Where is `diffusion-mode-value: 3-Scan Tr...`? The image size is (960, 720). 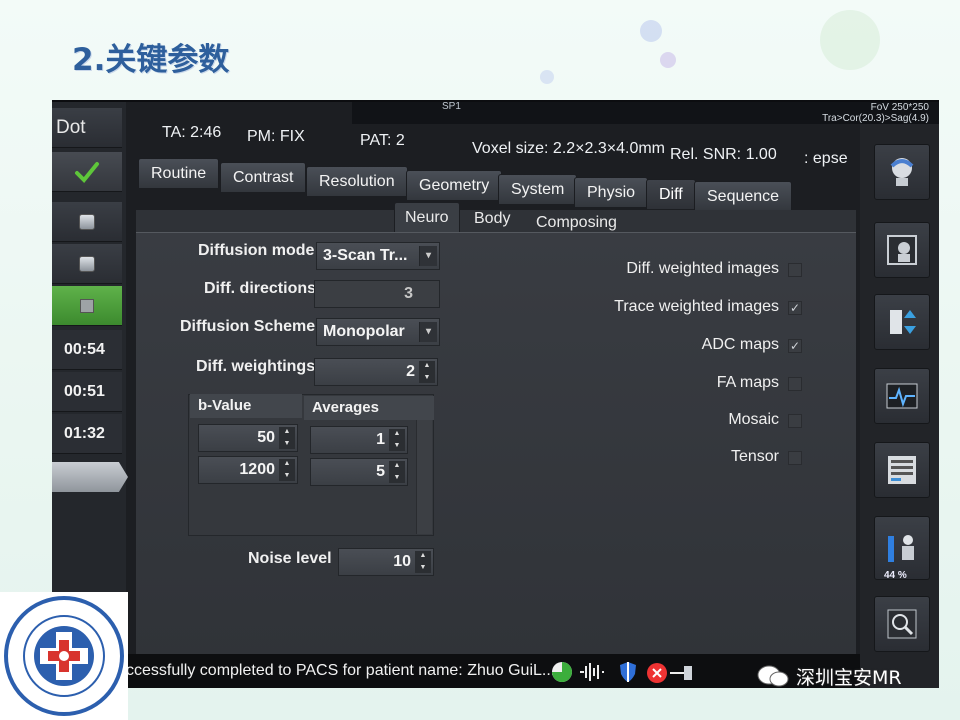
diffusion-mode-value: 3-Scan Tr... is located at coordinates (365, 255).